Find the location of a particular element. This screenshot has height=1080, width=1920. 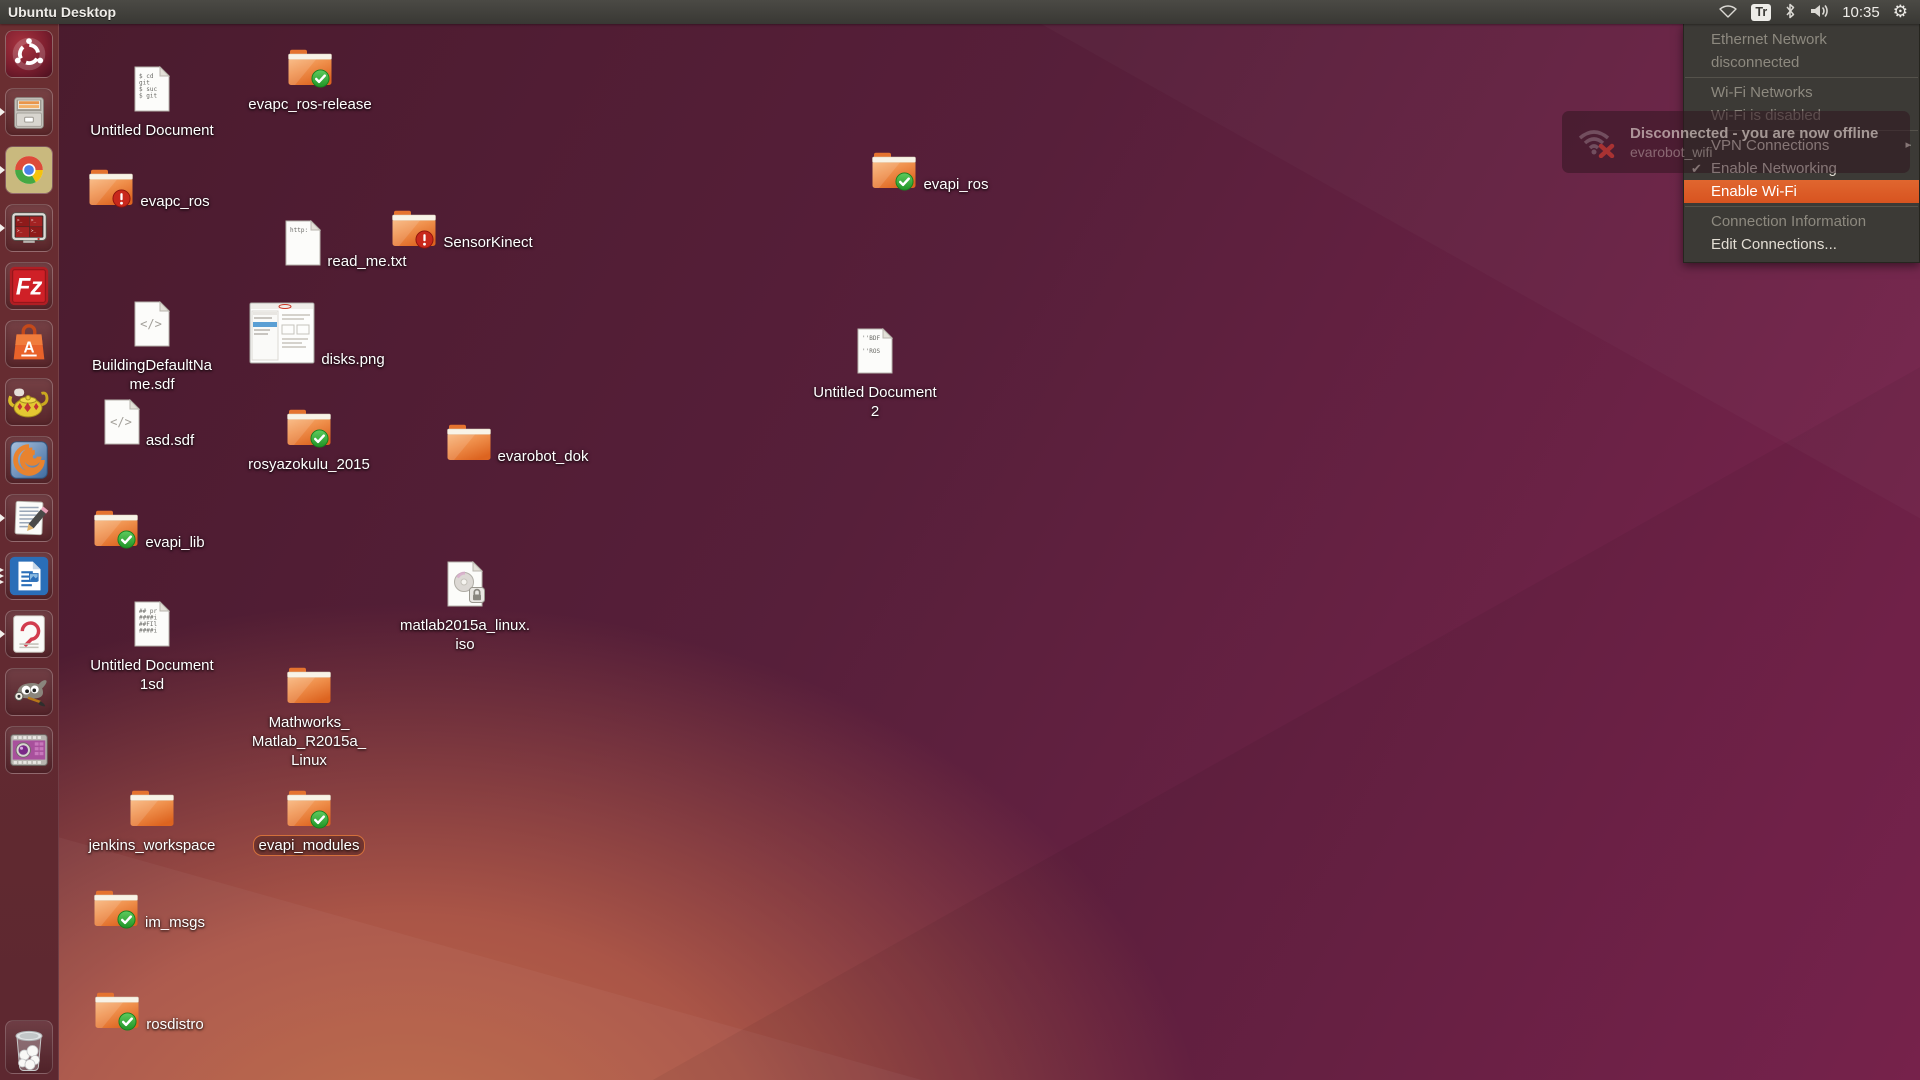

desktop-icon-untitled-document: $ cd git $ suc $ git Untitled Document is located at coordinates (152, 103).